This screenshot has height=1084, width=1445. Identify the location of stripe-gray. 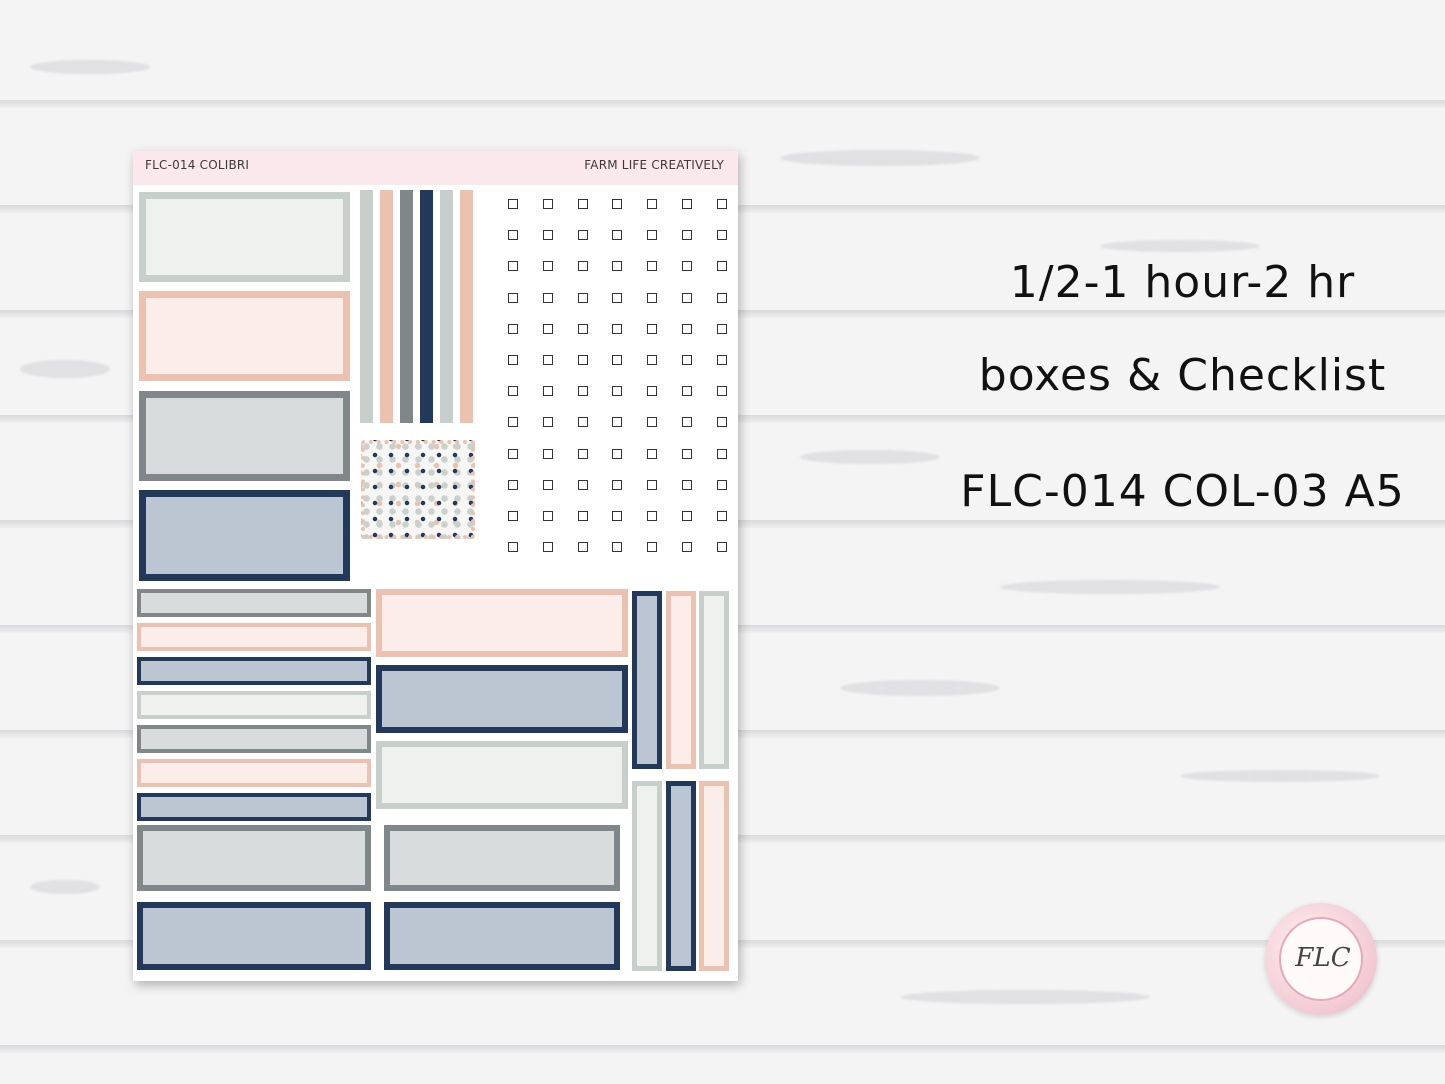
(406, 306).